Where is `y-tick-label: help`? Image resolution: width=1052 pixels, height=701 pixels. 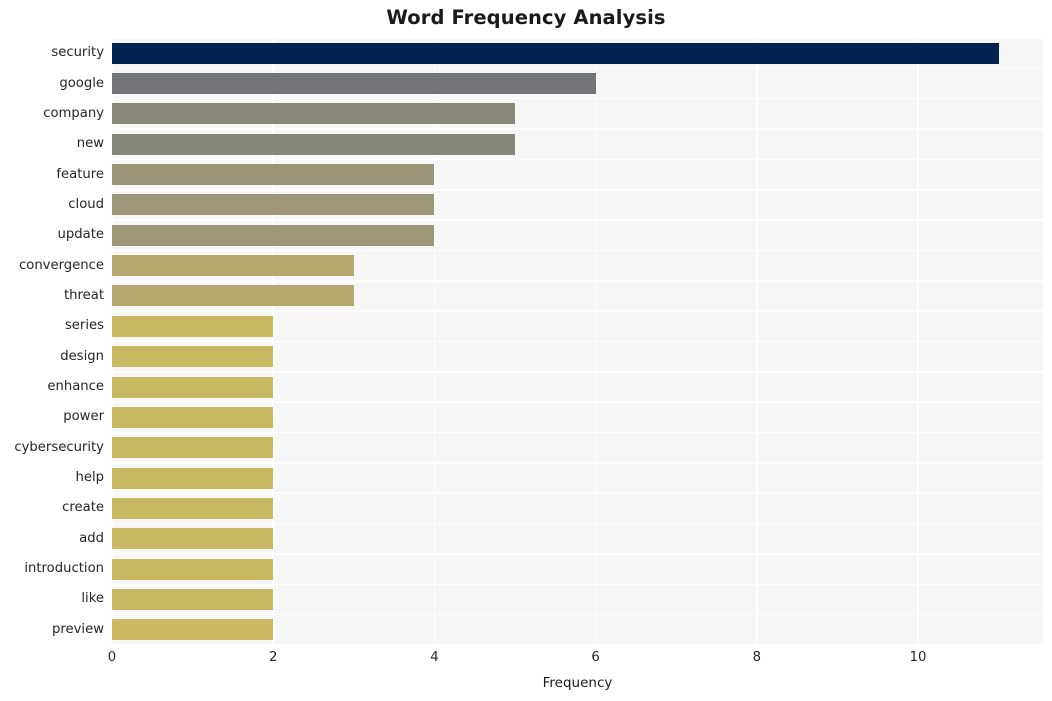 y-tick-label: help is located at coordinates (89, 478).